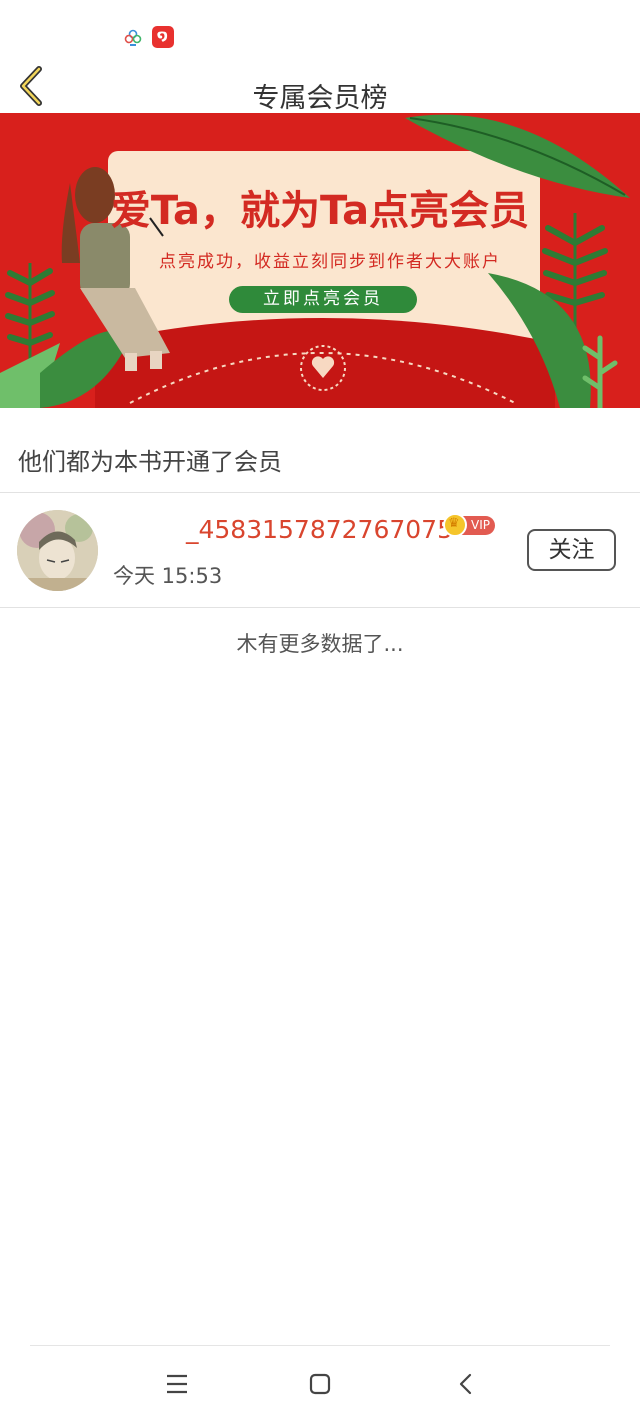 The image size is (640, 1422). What do you see at coordinates (323, 299) in the screenshot?
I see `light-up-membership-button: 立即点亮会员` at bounding box center [323, 299].